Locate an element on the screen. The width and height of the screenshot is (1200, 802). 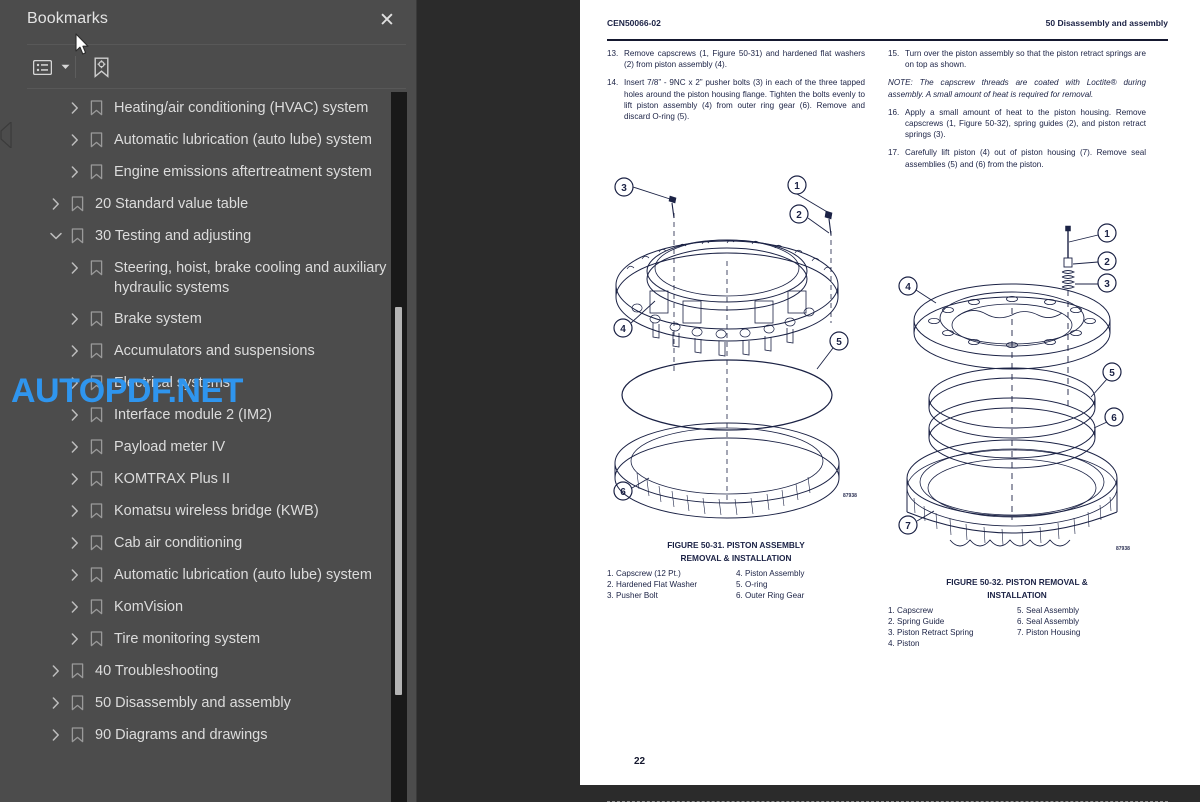
legend-entry: 2. Hardened Flat Washer is located at coordinates (652, 584).